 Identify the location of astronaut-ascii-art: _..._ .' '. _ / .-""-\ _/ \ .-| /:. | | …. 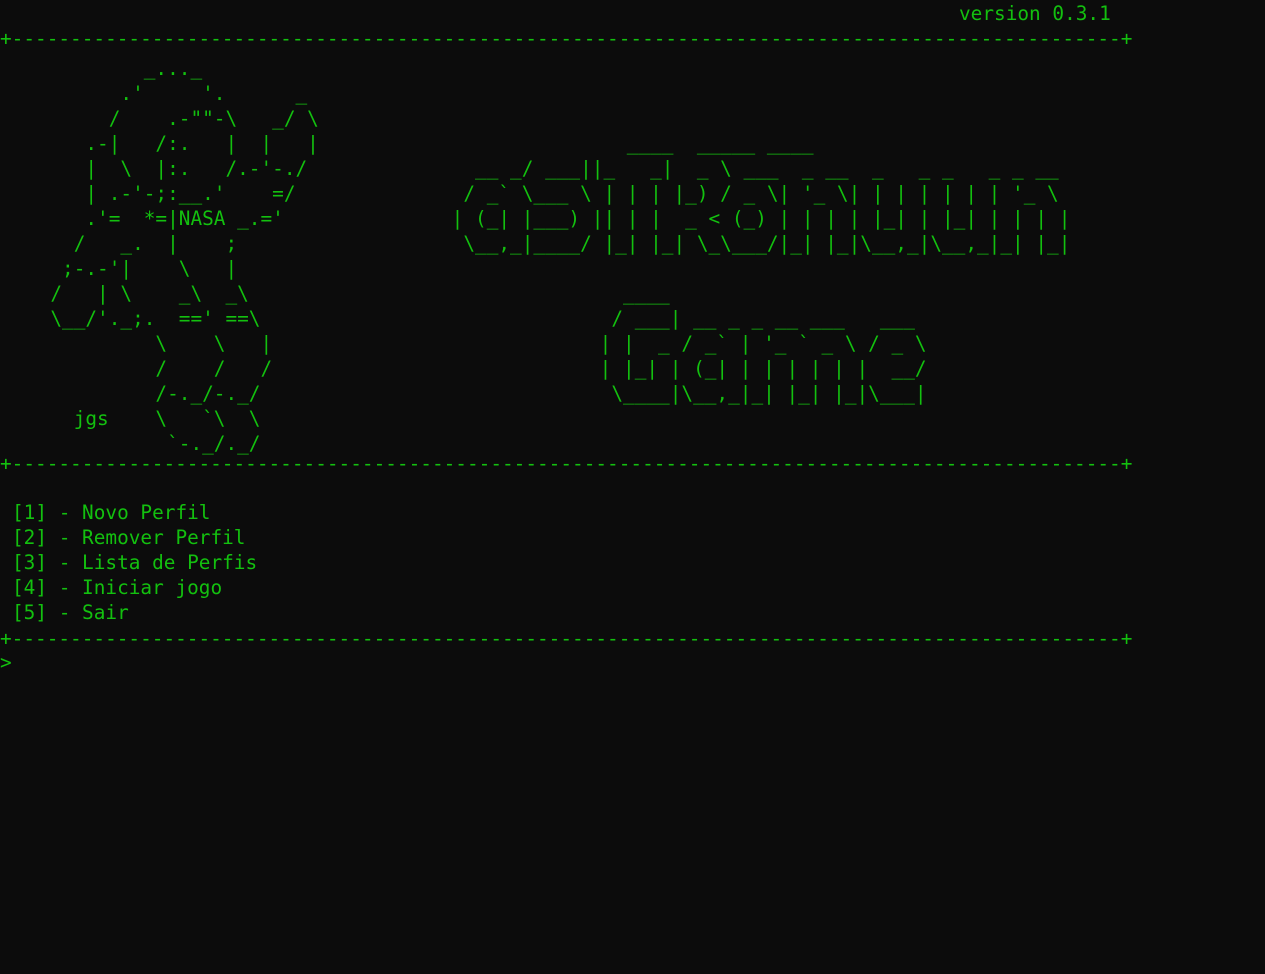
(184, 256).